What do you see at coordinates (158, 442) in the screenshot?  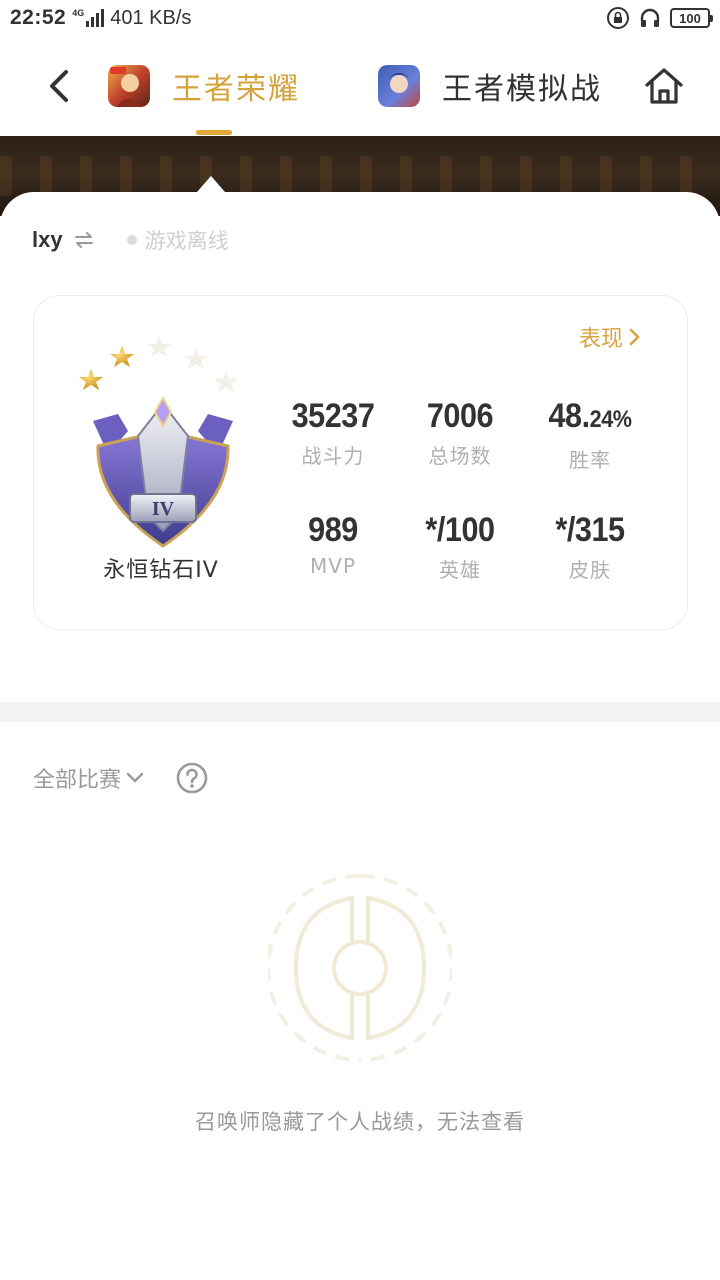 I see `rank-emblem: IV` at bounding box center [158, 442].